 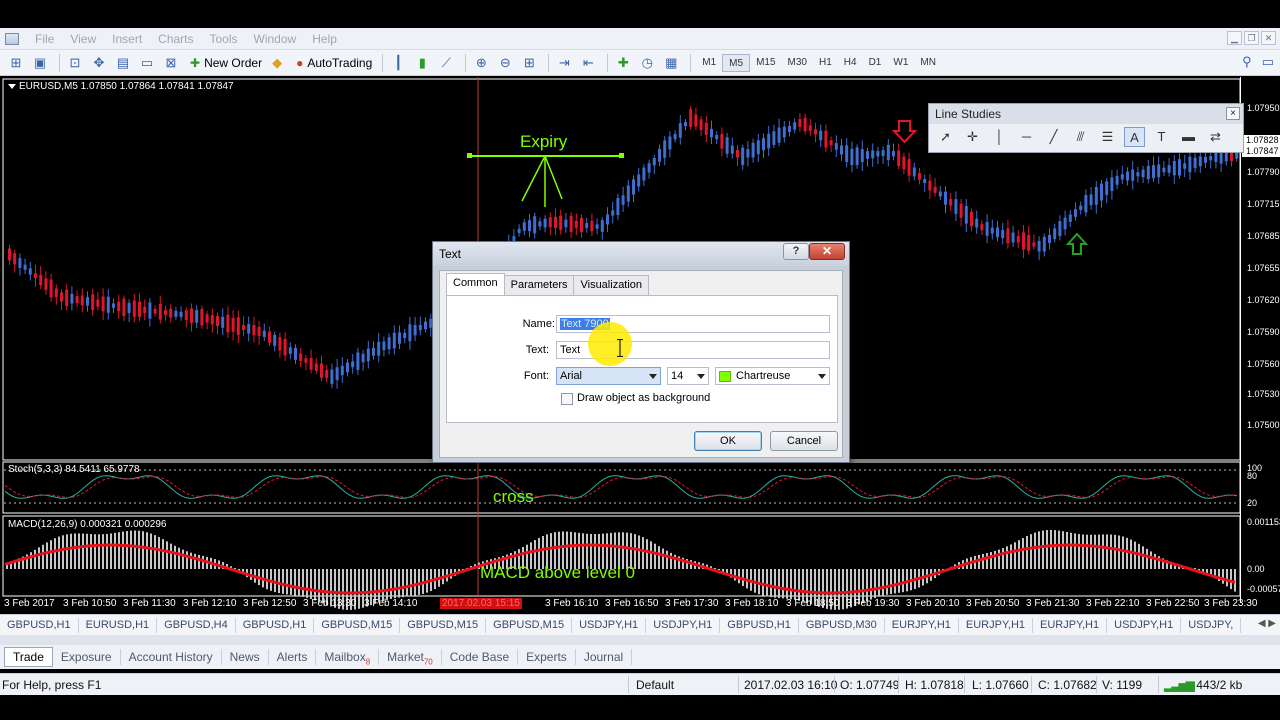 What do you see at coordinates (348, 657) in the screenshot?
I see `terminal-tab-mailbox: Mailbox8` at bounding box center [348, 657].